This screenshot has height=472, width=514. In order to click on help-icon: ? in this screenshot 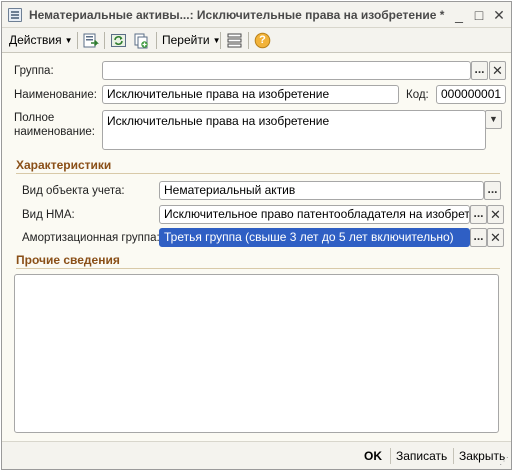, I will do `click(262, 40)`.